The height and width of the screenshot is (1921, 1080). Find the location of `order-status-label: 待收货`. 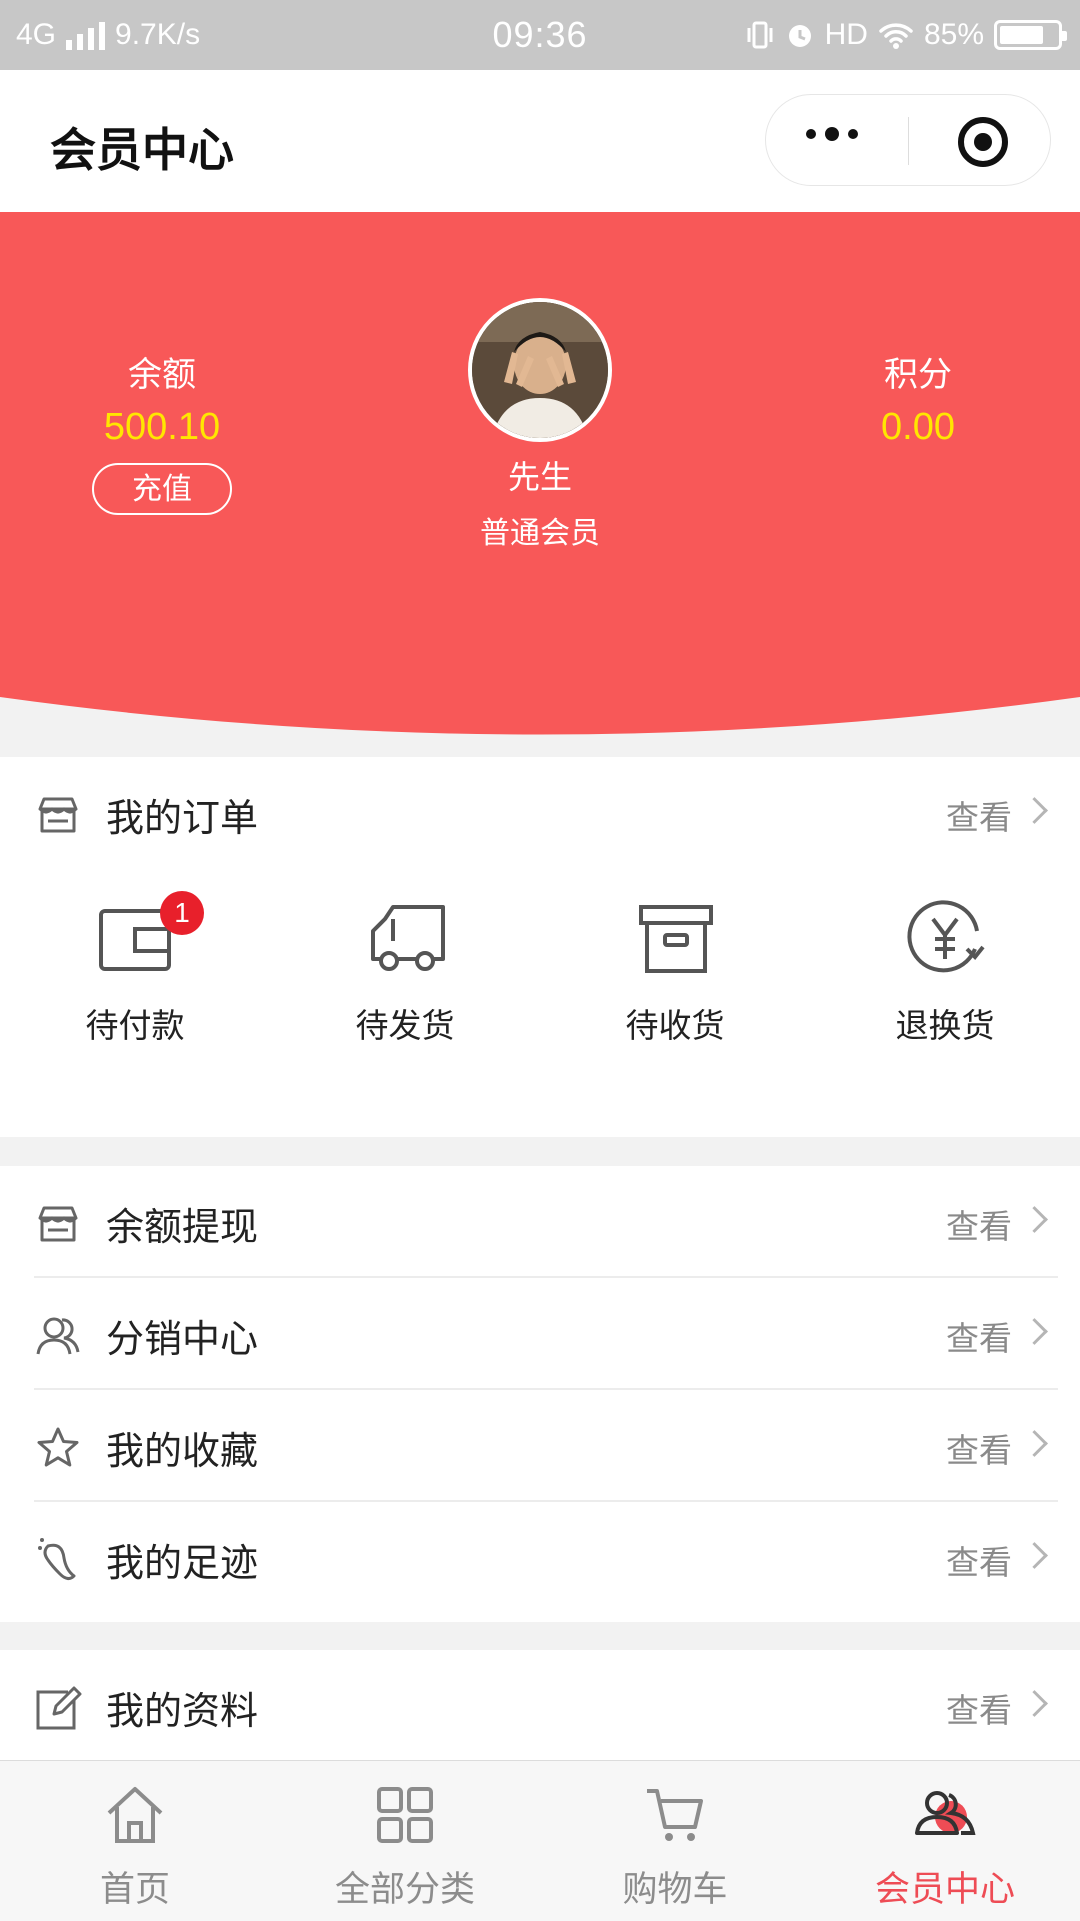

order-status-label: 待收货 is located at coordinates (675, 1025).